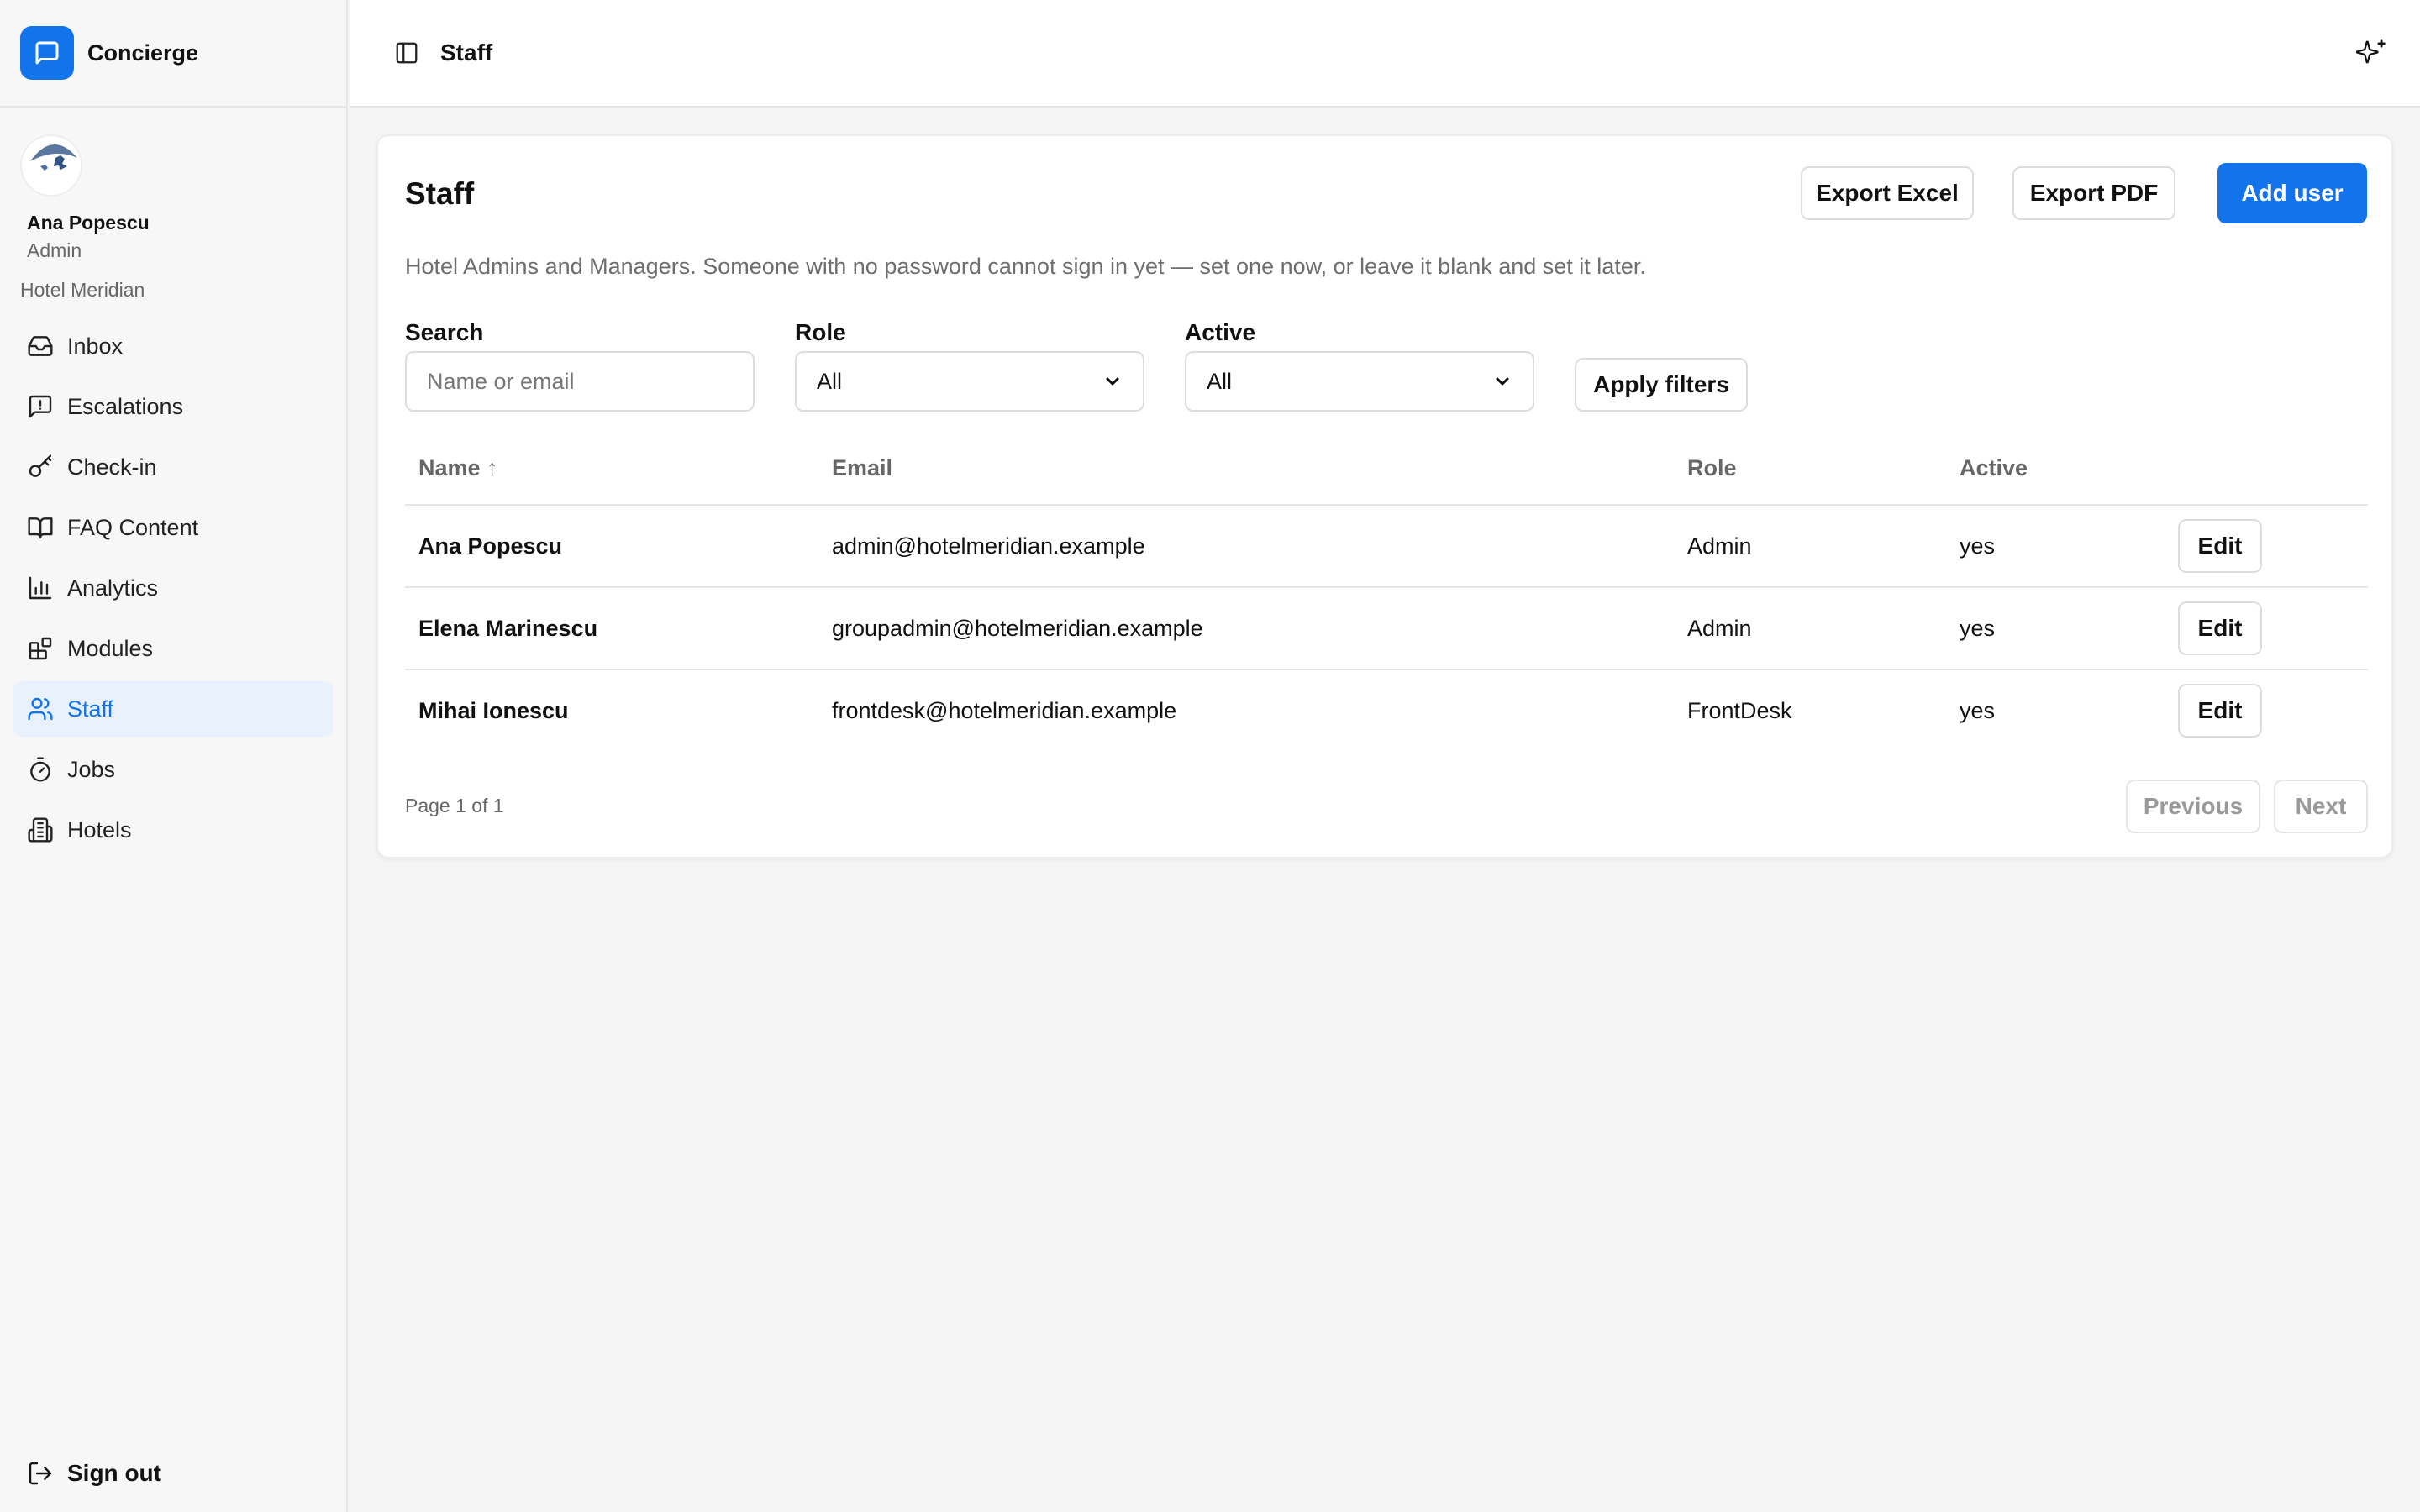 The width and height of the screenshot is (2420, 1512). I want to click on sidebar-item-analytics: Analytics, so click(173, 588).